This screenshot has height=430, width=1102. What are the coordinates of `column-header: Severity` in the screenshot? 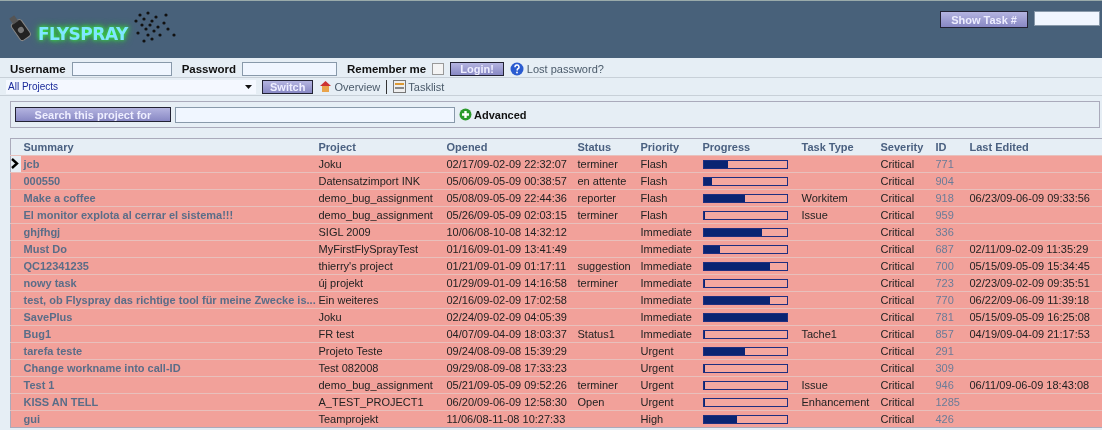 It's located at (905, 147).